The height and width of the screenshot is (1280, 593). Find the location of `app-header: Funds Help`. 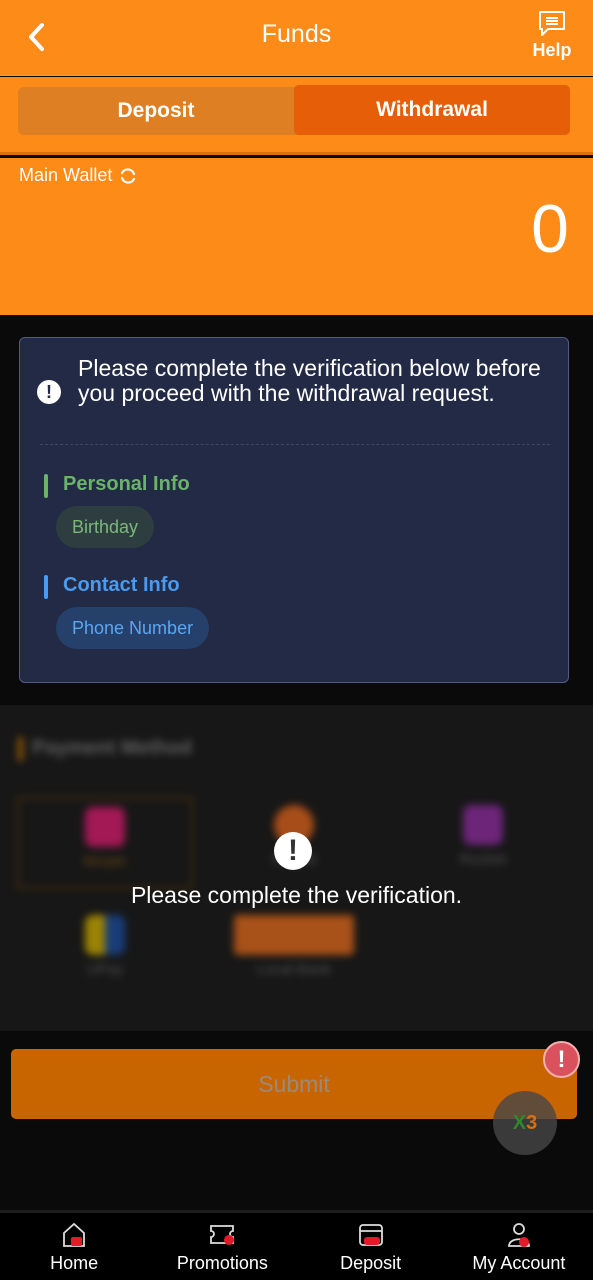

app-header: Funds Help is located at coordinates (296, 38).